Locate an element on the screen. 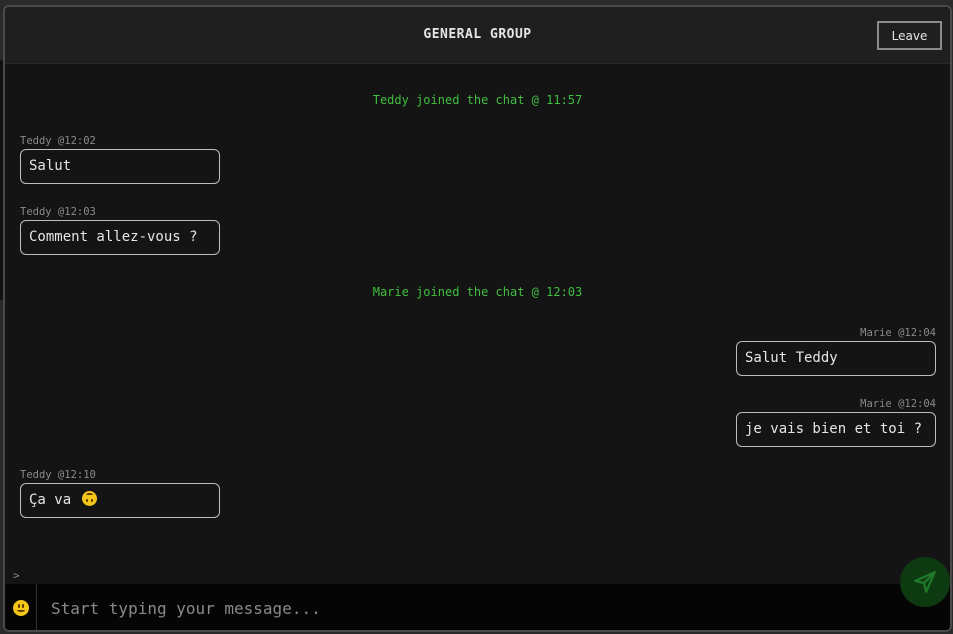 The image size is (953, 634). message-bubble: Comment allez-vous ? is located at coordinates (120, 237).